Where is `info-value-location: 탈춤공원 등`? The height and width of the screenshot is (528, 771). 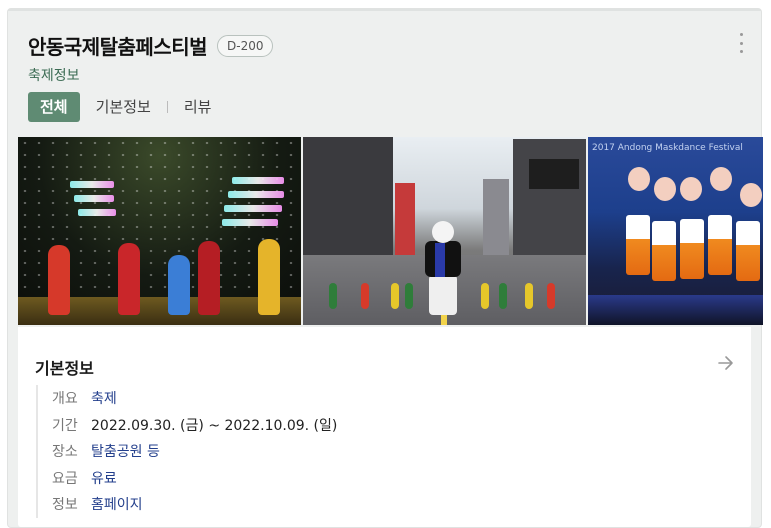 info-value-location: 탈춤공원 등 is located at coordinates (125, 451).